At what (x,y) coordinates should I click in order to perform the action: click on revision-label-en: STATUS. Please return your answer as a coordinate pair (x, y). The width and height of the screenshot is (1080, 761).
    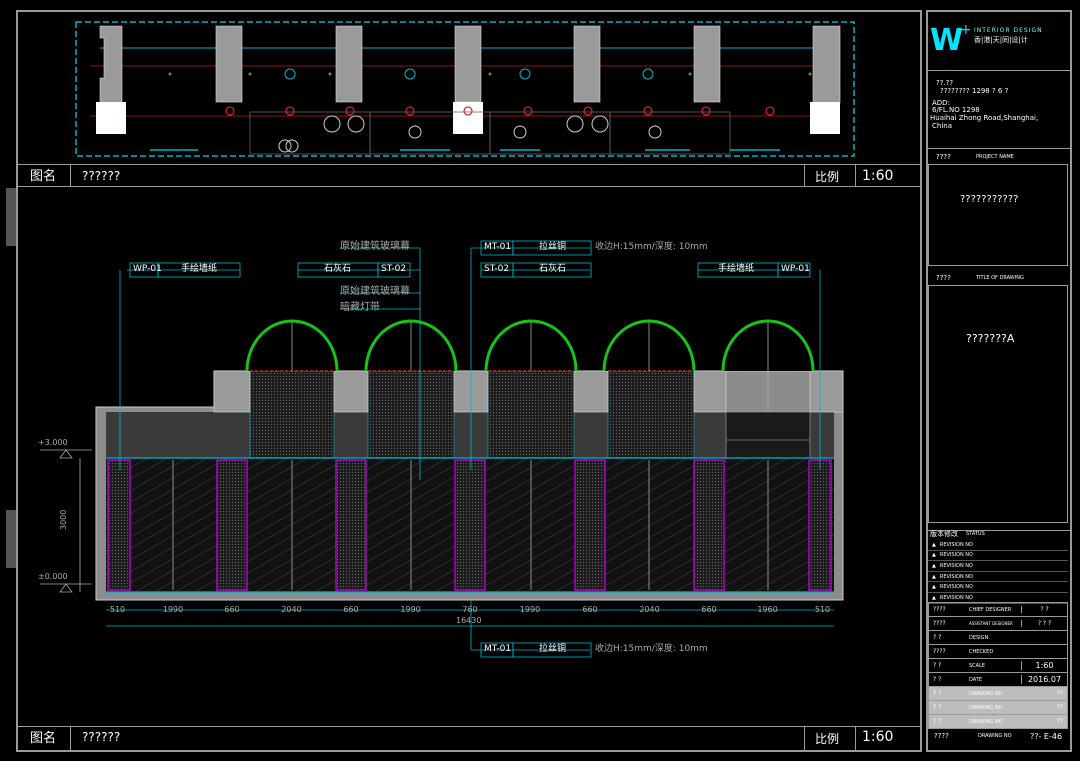
    Looking at the image, I should click on (975, 534).